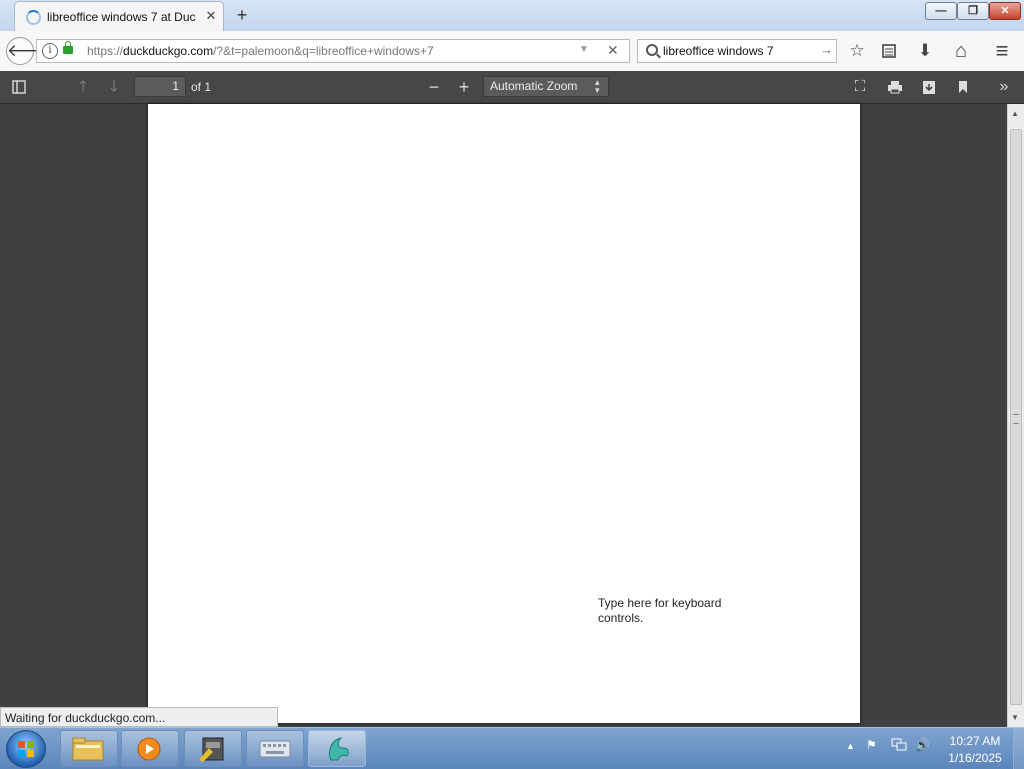  I want to click on start-button, so click(26, 749).